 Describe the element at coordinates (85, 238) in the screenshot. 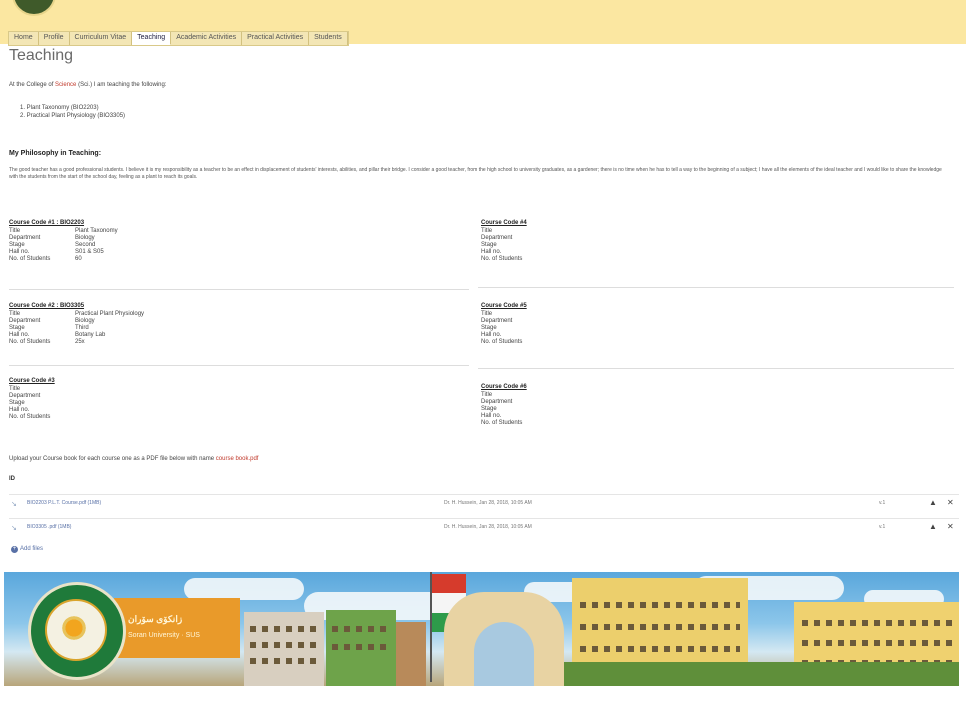

I see `field-value: Biology` at that location.